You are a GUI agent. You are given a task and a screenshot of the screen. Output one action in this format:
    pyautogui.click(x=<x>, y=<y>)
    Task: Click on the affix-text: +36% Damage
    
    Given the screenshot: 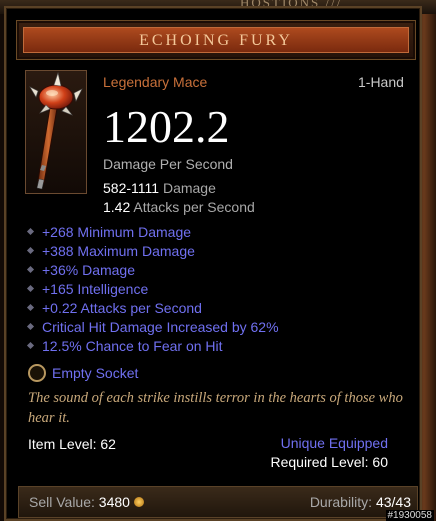 What is the action you would take?
    pyautogui.click(x=89, y=270)
    